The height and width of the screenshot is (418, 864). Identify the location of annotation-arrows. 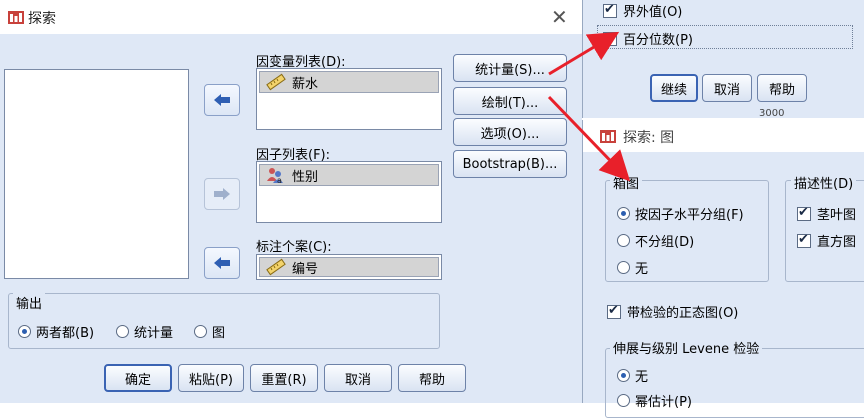
(589, 106).